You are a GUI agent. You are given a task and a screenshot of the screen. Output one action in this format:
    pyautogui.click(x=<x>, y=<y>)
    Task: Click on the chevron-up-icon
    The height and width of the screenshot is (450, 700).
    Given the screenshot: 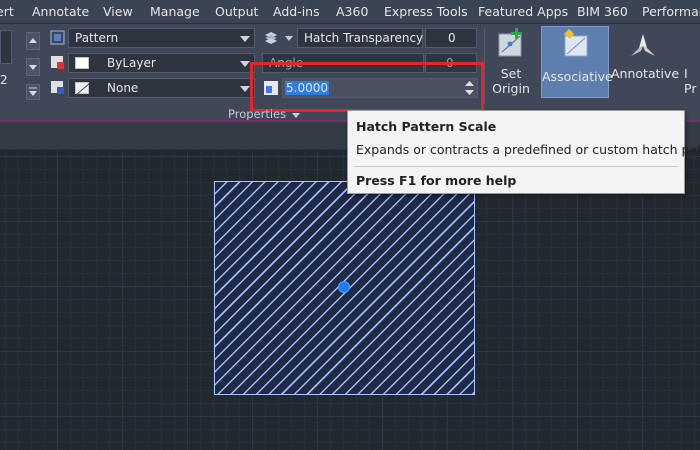 What is the action you would take?
    pyautogui.click(x=33, y=40)
    